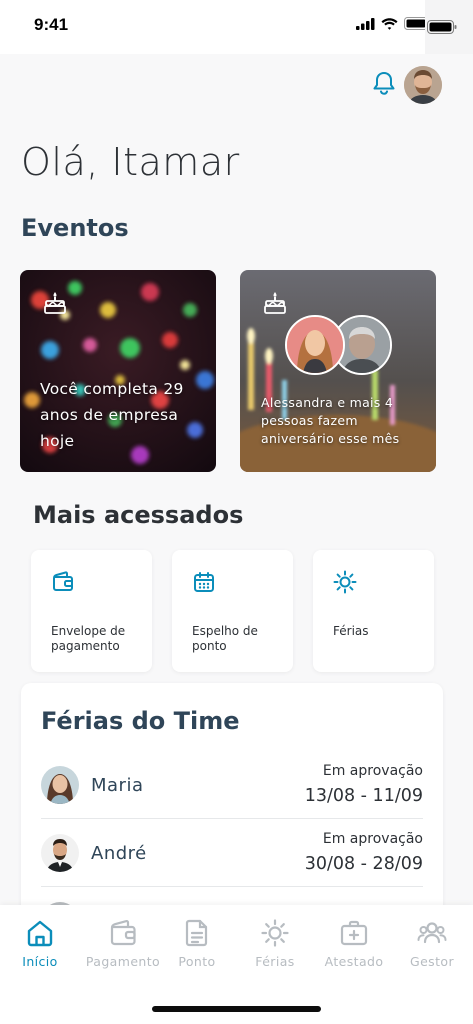  What do you see at coordinates (384, 83) in the screenshot?
I see `notification-bell-icon` at bounding box center [384, 83].